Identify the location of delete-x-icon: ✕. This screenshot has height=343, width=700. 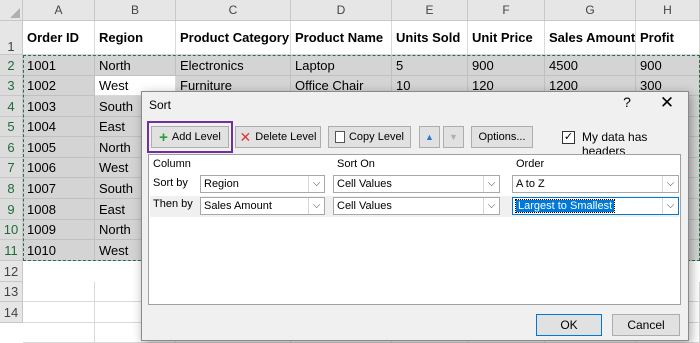
(245, 137).